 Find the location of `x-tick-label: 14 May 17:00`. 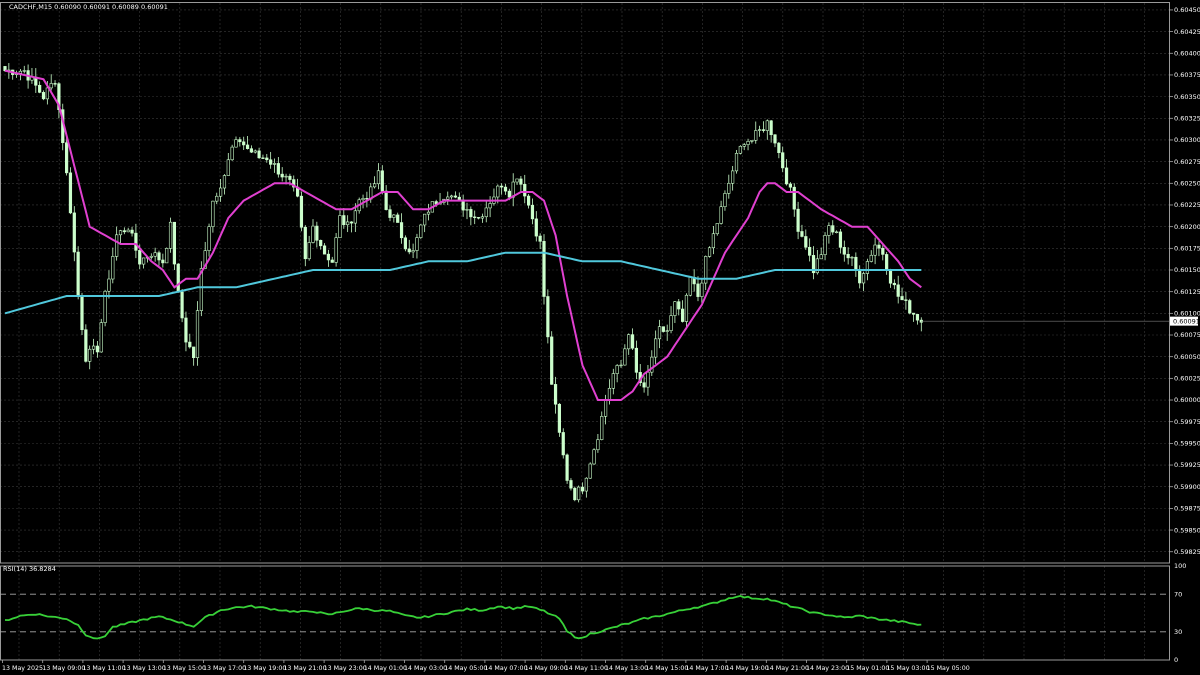

x-tick-label: 14 May 17:00 is located at coordinates (706, 668).